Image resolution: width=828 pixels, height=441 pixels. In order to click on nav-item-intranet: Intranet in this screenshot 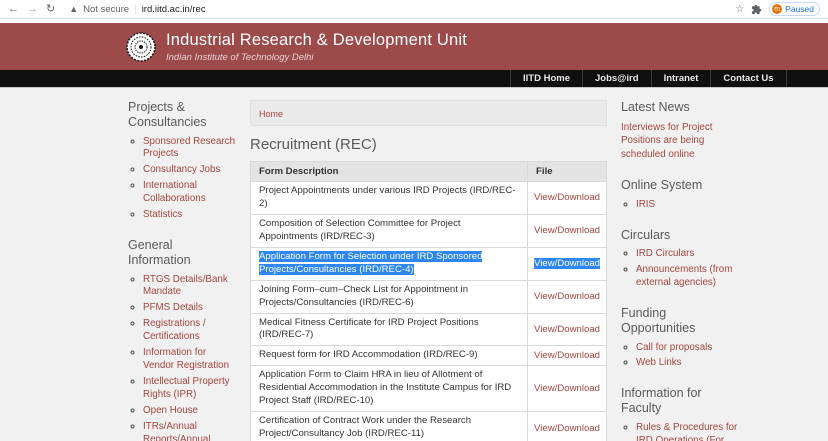, I will do `click(680, 78)`.